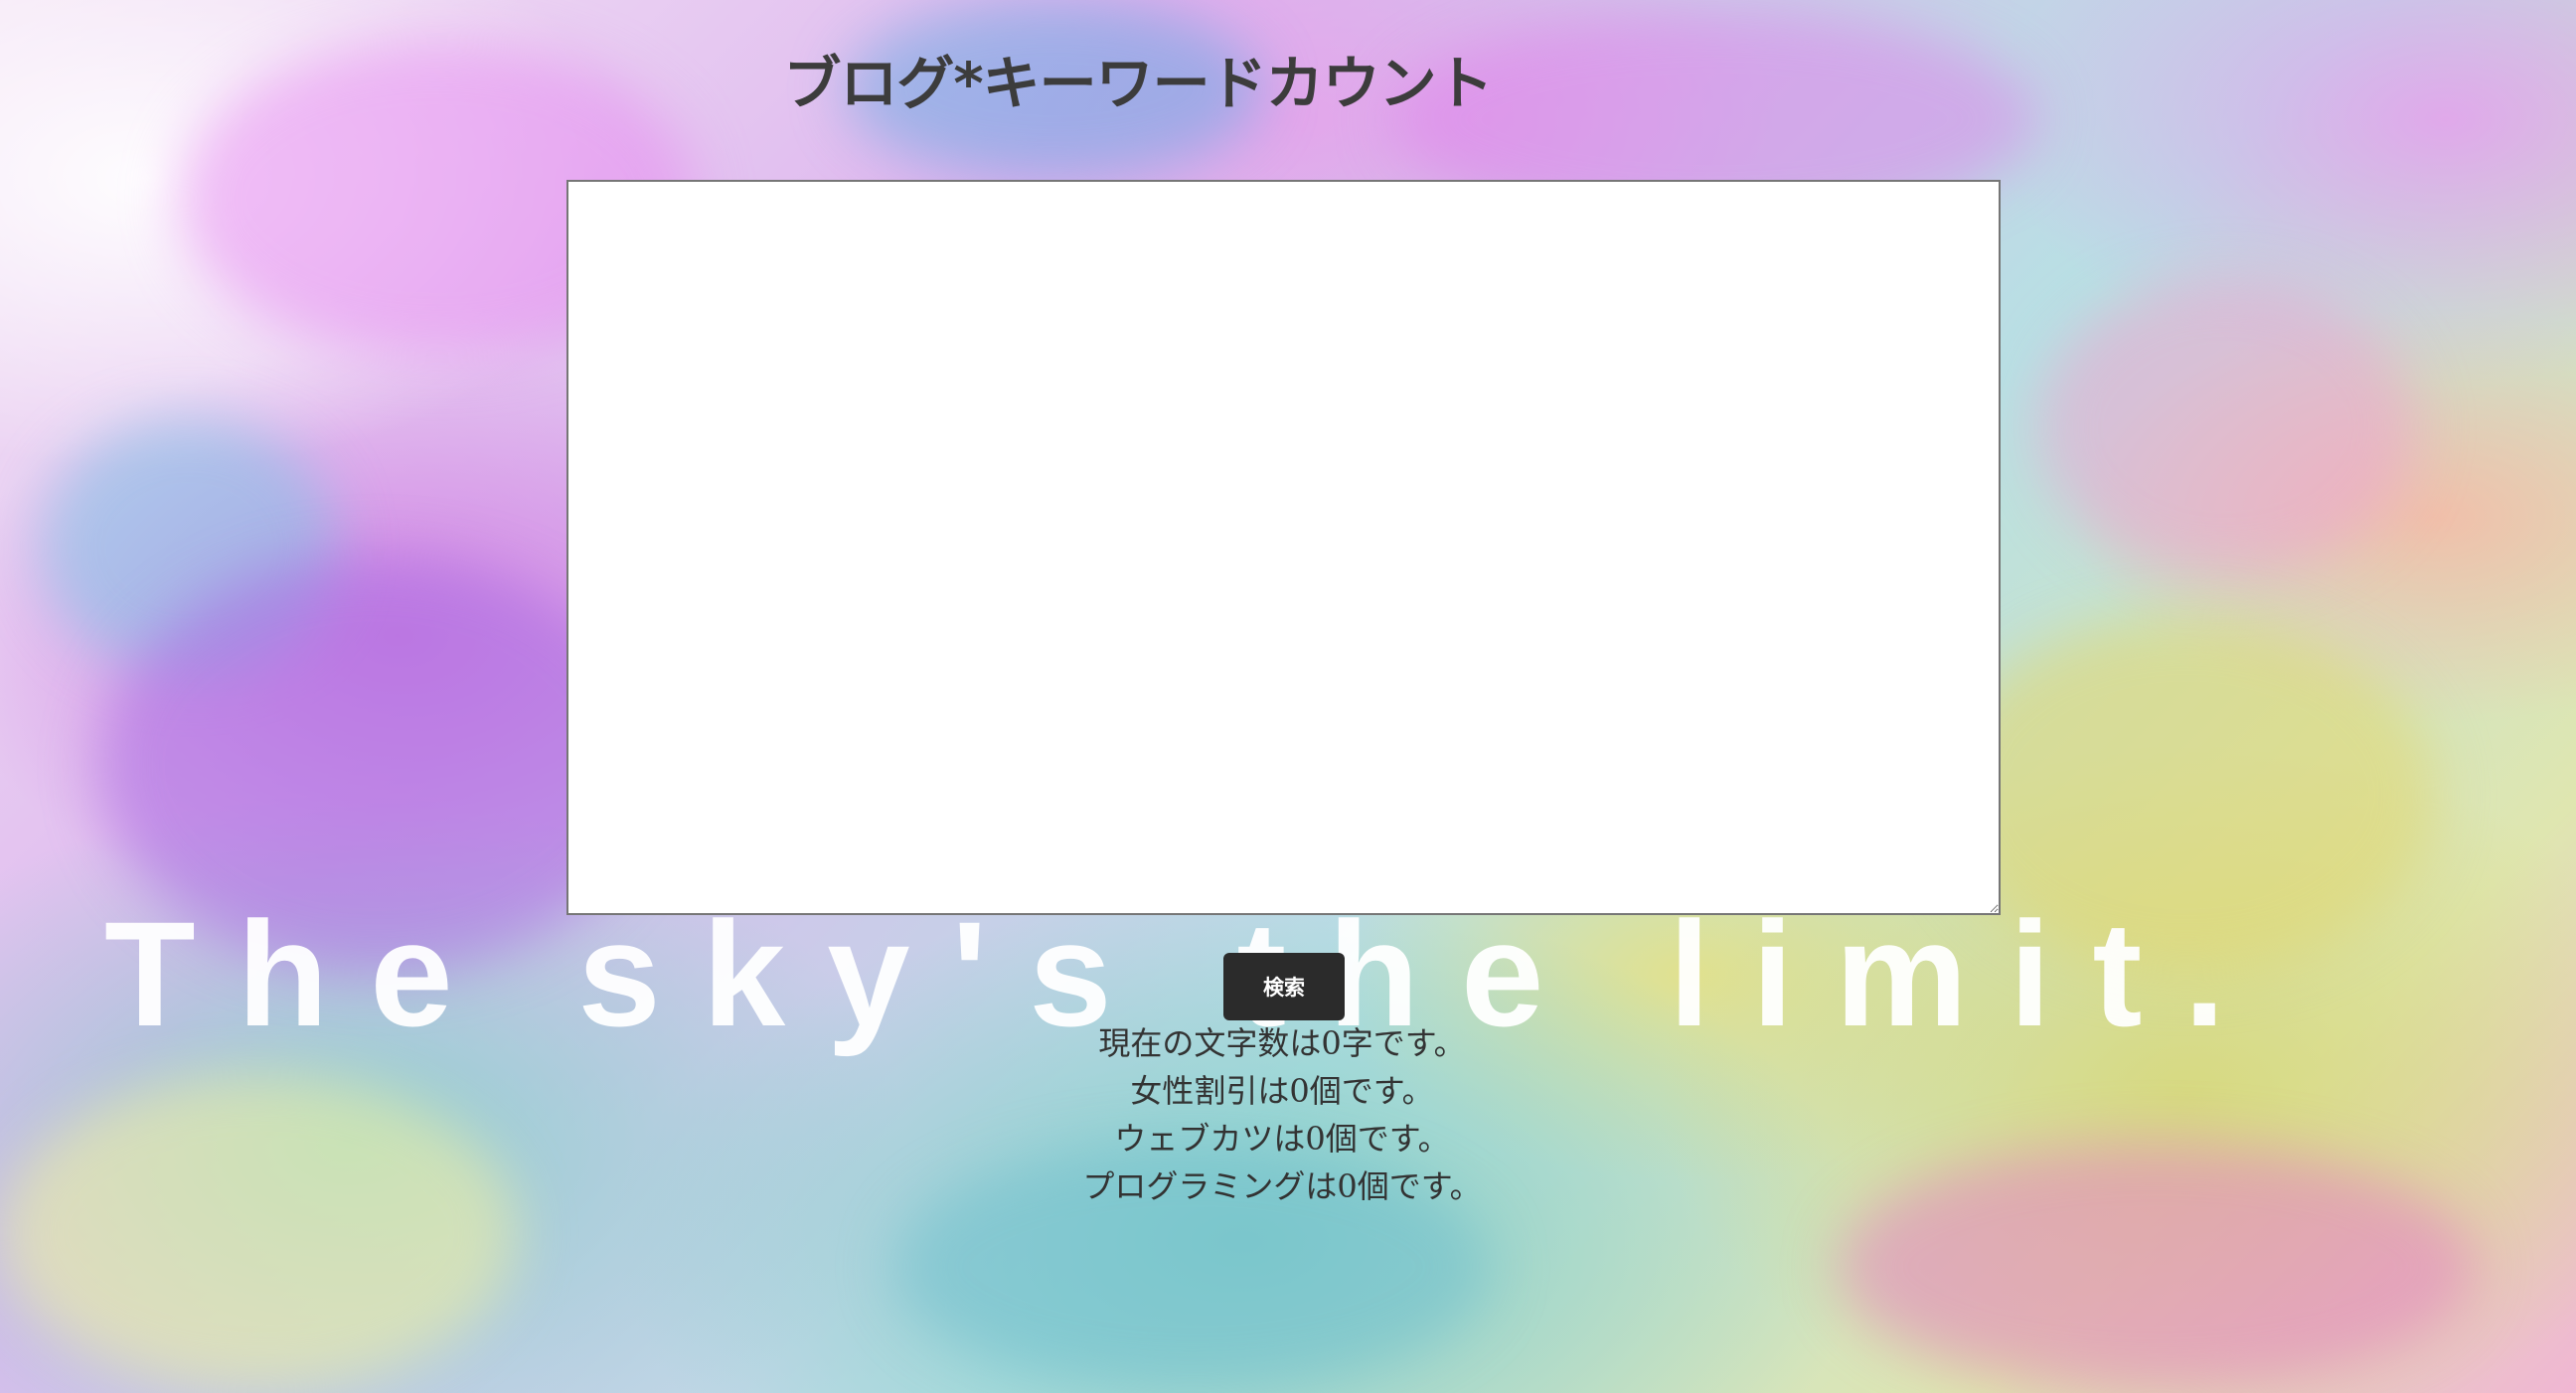 This screenshot has height=1393, width=2576. What do you see at coordinates (1282, 1043) in the screenshot?
I see `char-count-result: 現在の文字数は0字です。` at bounding box center [1282, 1043].